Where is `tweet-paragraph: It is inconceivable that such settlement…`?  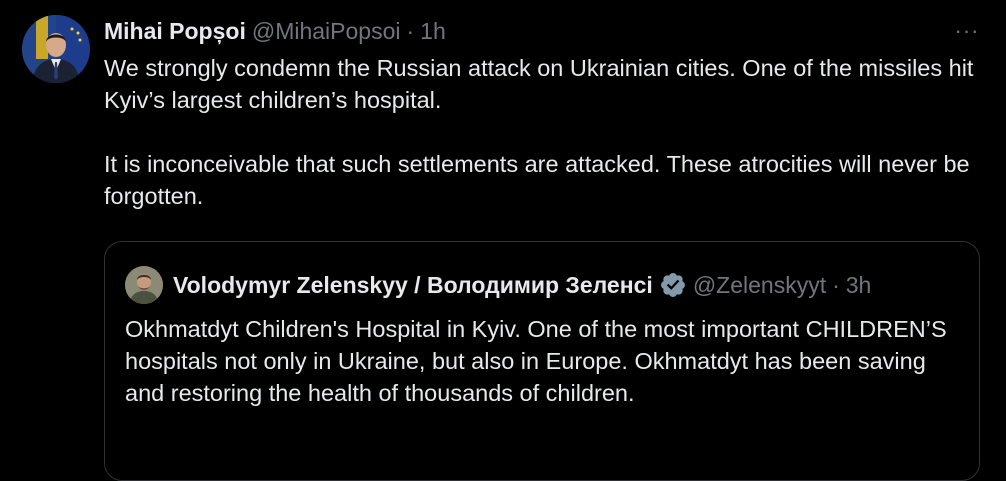
tweet-paragraph: It is inconceivable that such settlement… is located at coordinates (537, 180).